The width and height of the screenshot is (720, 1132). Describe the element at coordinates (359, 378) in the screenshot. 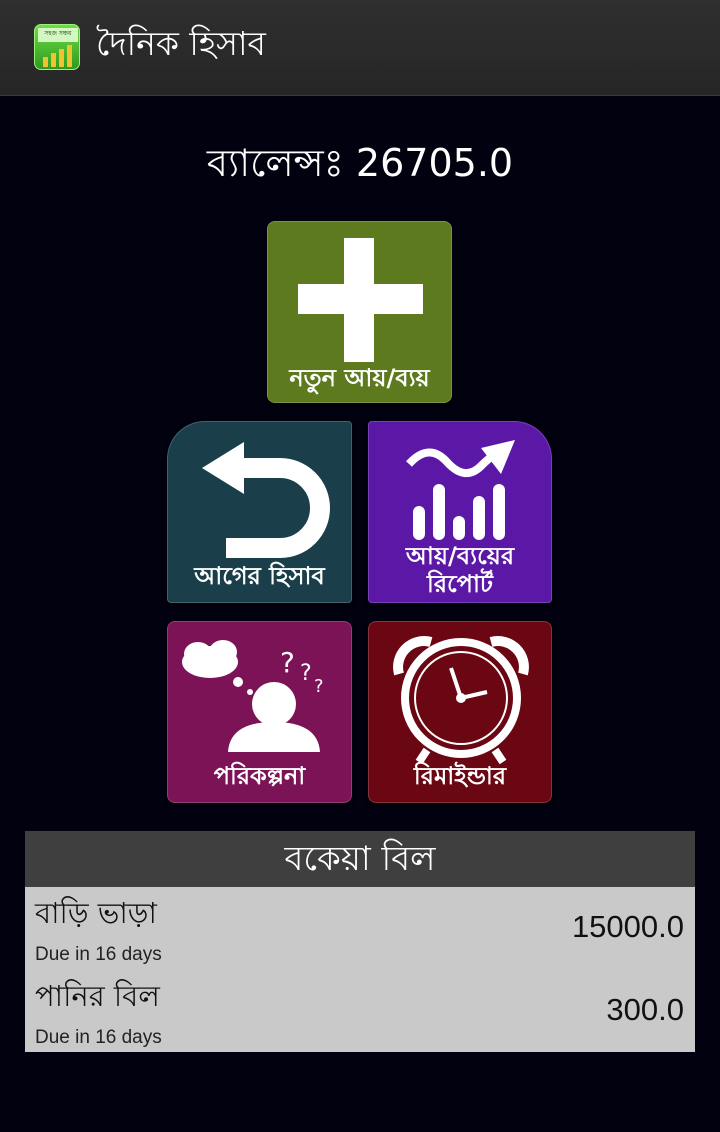

I see `new-entry-label: নতুন আয়/ব্যয়` at that location.